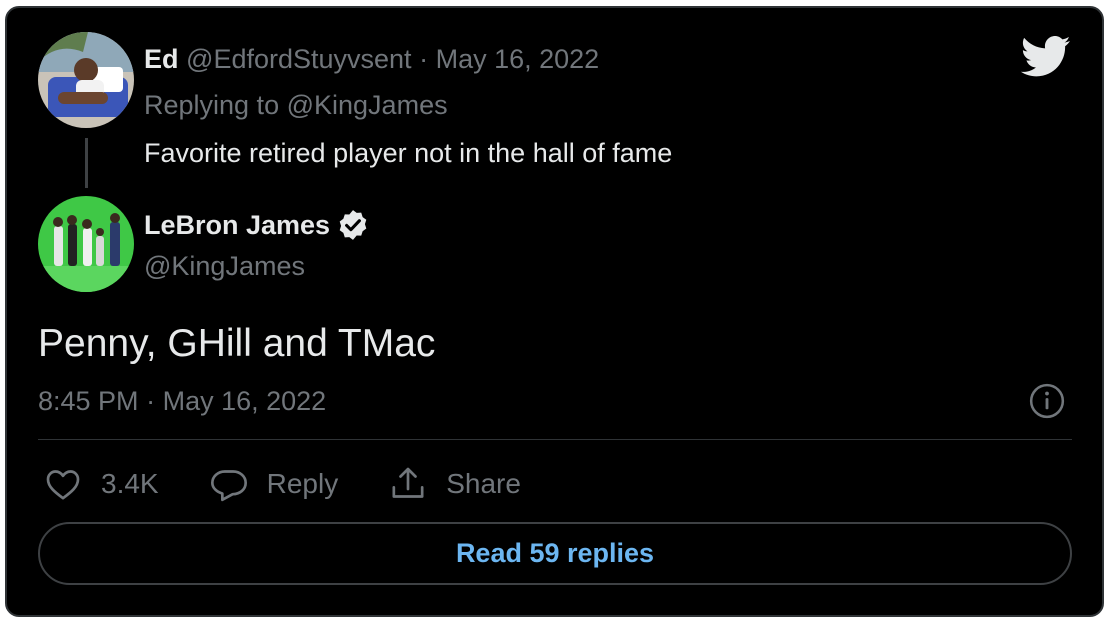  Describe the element at coordinates (224, 266) in the screenshot. I see `tweet-author-handle: @KingJames` at that location.